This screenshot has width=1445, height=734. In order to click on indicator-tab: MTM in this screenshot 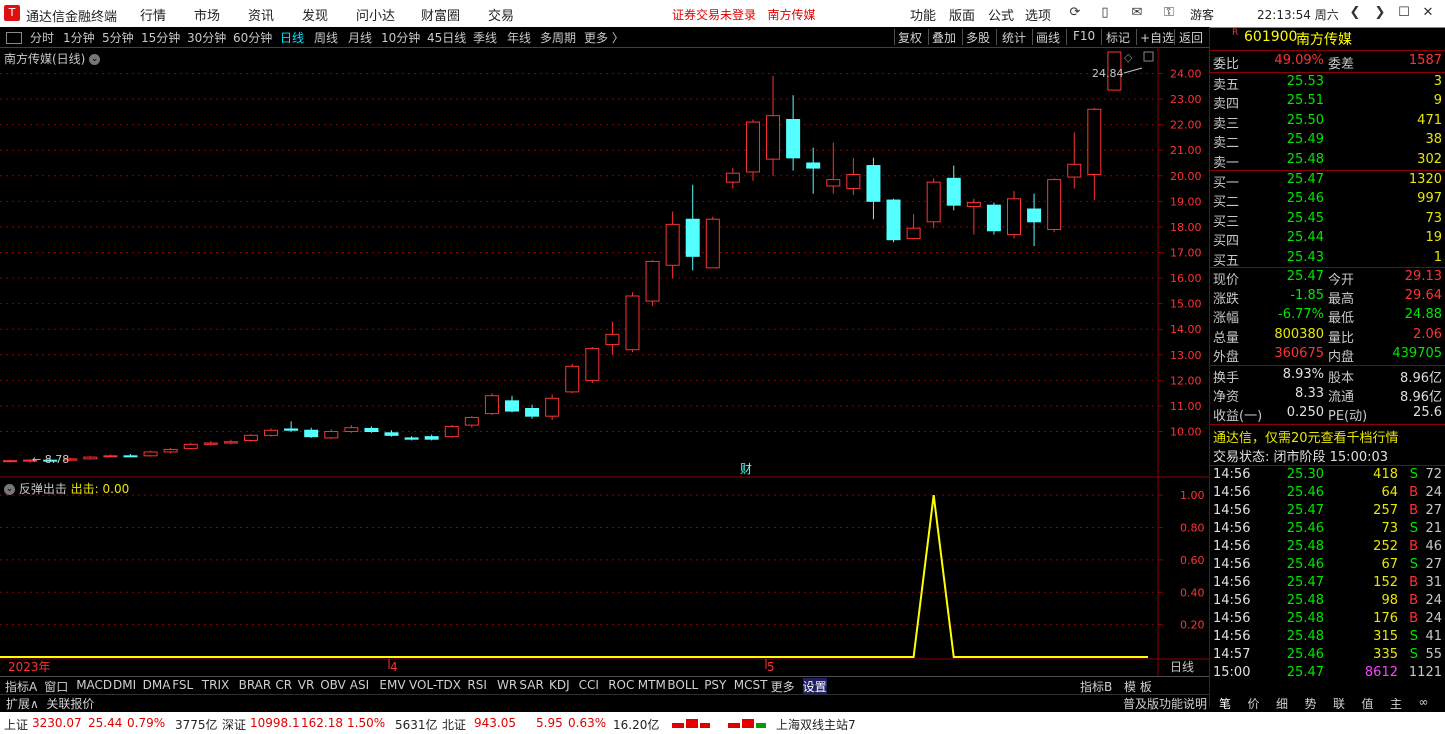, I will do `click(652, 685)`.